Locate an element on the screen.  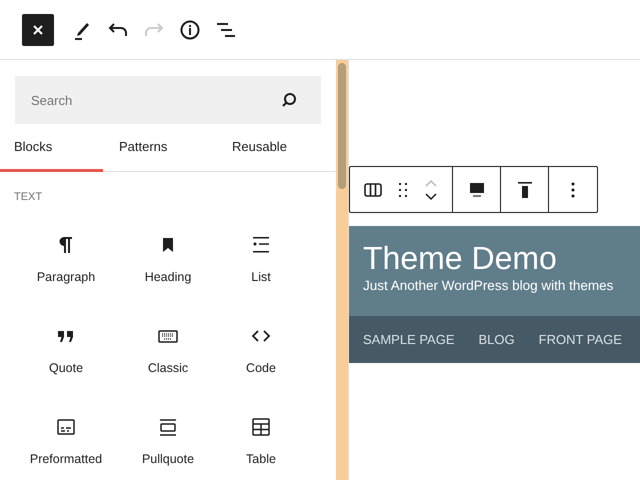
move-down-icon is located at coordinates (431, 196).